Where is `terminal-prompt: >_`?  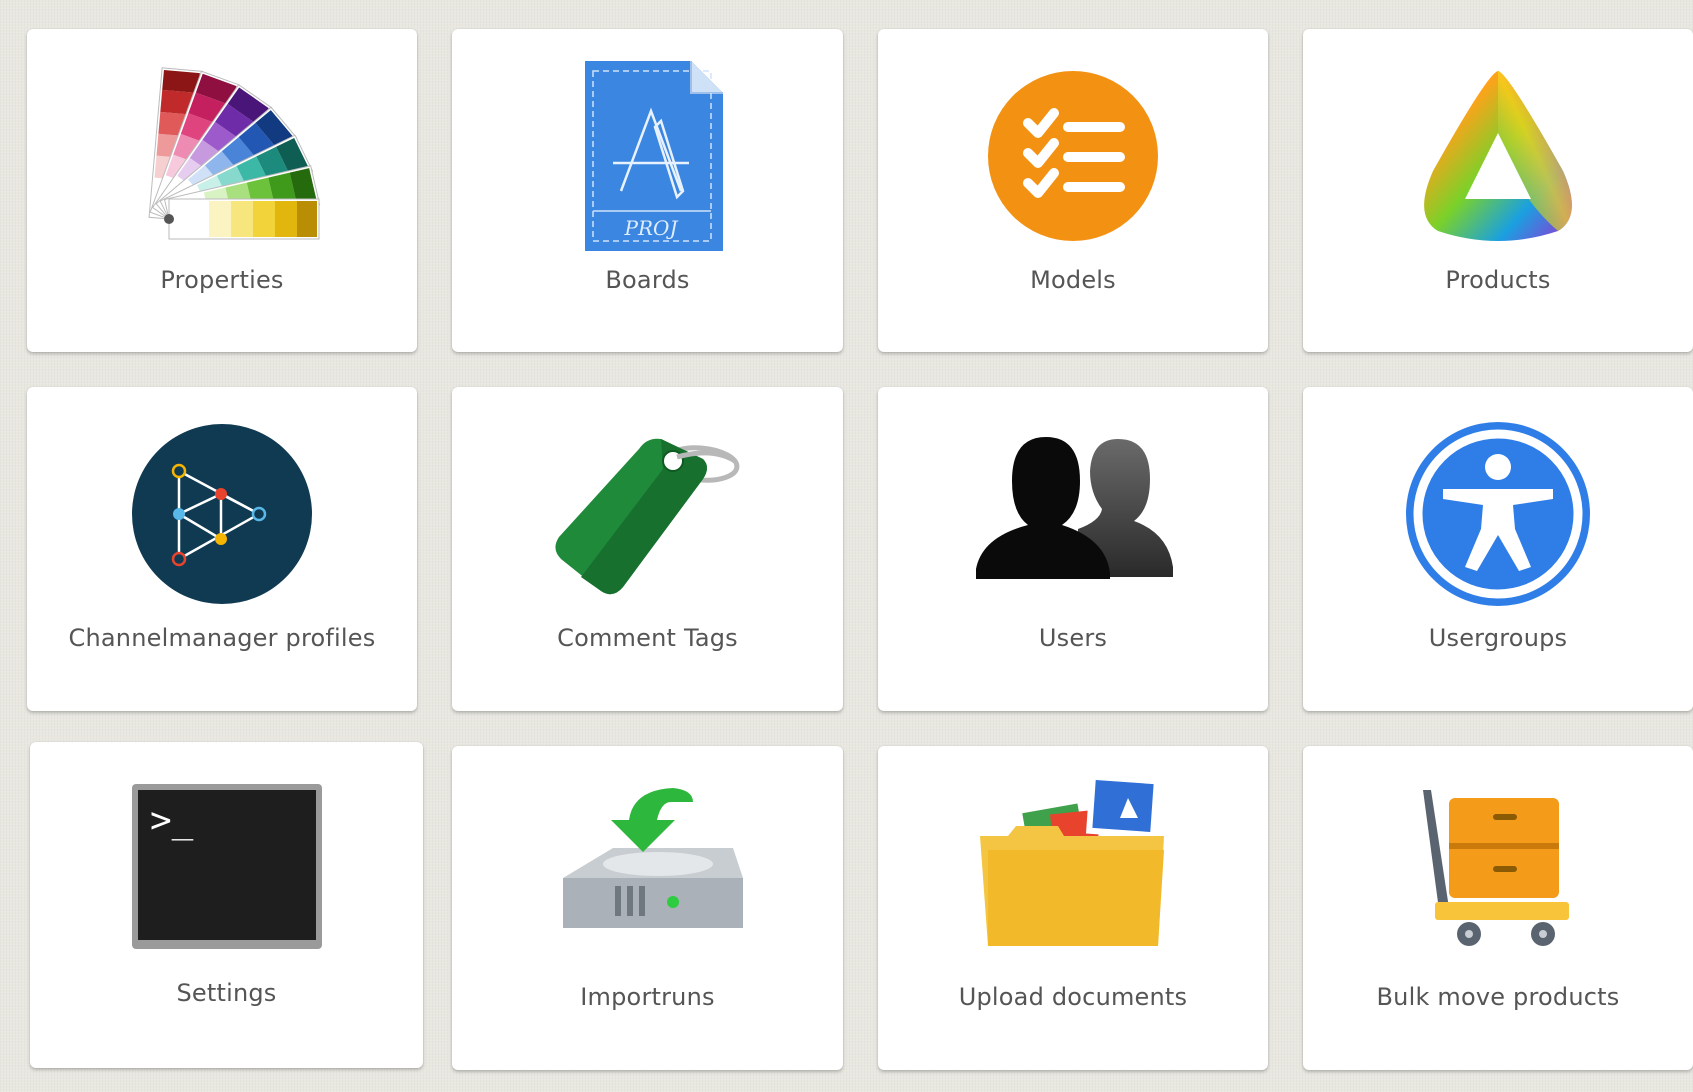
terminal-prompt: >_ is located at coordinates (172, 820).